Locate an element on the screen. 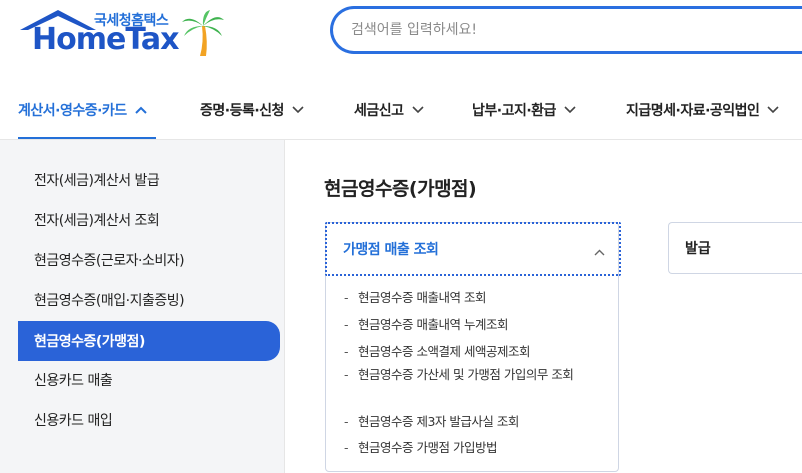 Image resolution: width=802 pixels, height=473 pixels. sidebar-item-label: 현금영수증(근로자·소비자) is located at coordinates (109, 261).